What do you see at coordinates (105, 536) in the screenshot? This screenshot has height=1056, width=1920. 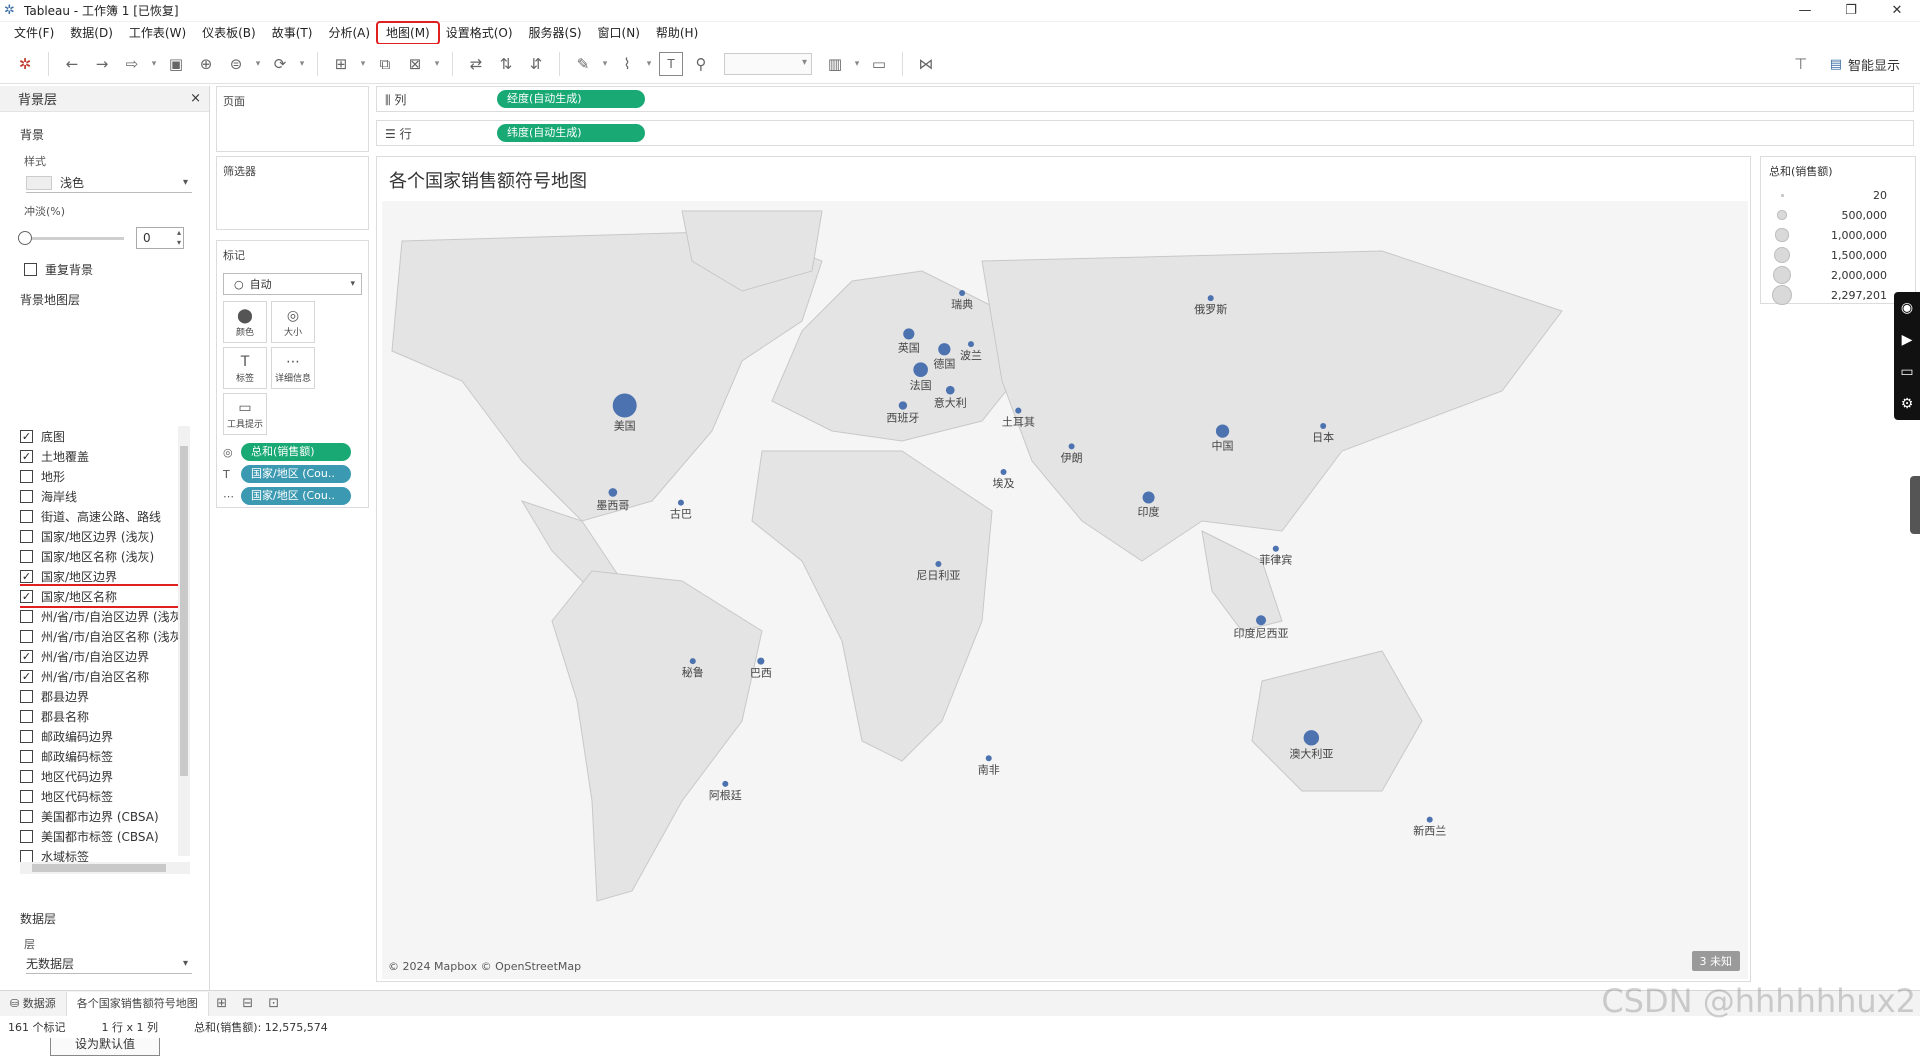 I see `layer-checkbox: 国家/地区边界 (浅灰)` at bounding box center [105, 536].